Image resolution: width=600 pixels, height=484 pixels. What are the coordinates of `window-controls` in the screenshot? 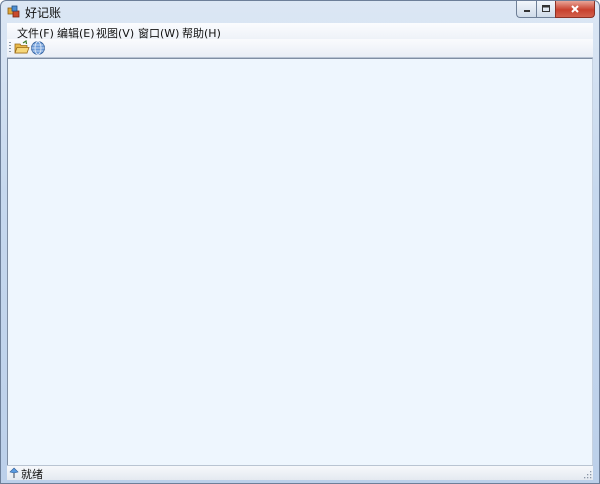 It's located at (555, 9).